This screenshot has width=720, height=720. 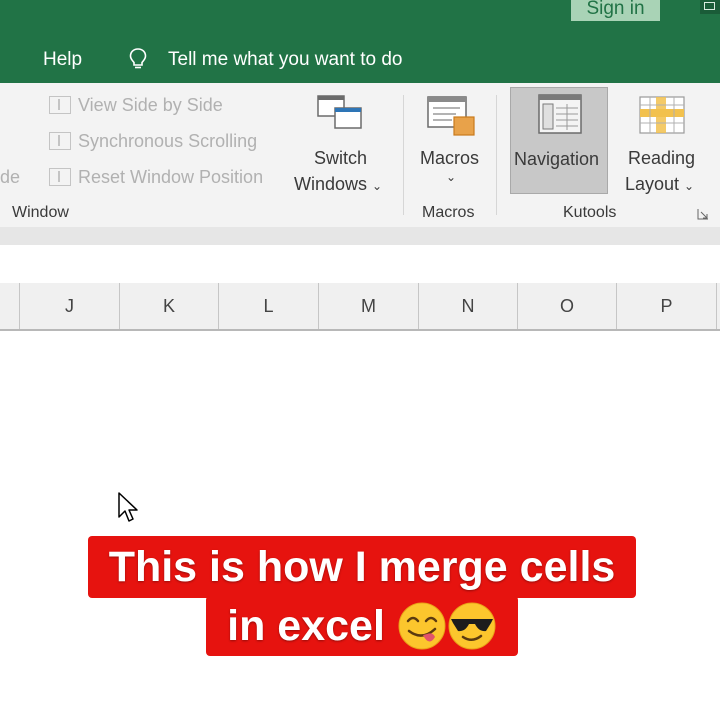 I want to click on switch-windows-button: Windows ⌄, so click(x=338, y=184).